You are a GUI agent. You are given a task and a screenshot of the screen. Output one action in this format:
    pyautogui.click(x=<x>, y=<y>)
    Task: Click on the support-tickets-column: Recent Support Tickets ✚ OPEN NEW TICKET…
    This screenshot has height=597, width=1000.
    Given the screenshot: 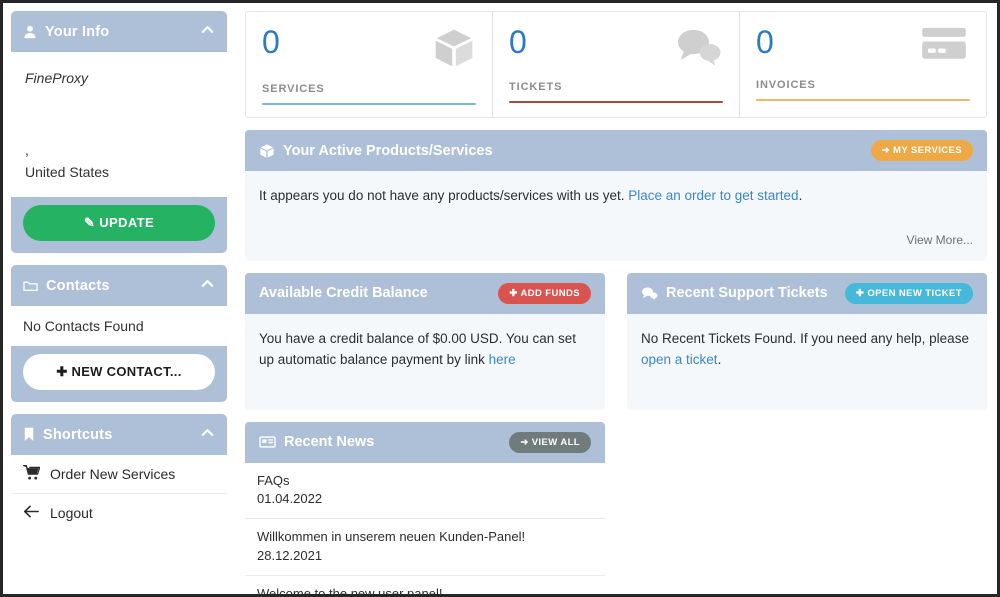 What is the action you would take?
    pyautogui.click(x=807, y=341)
    